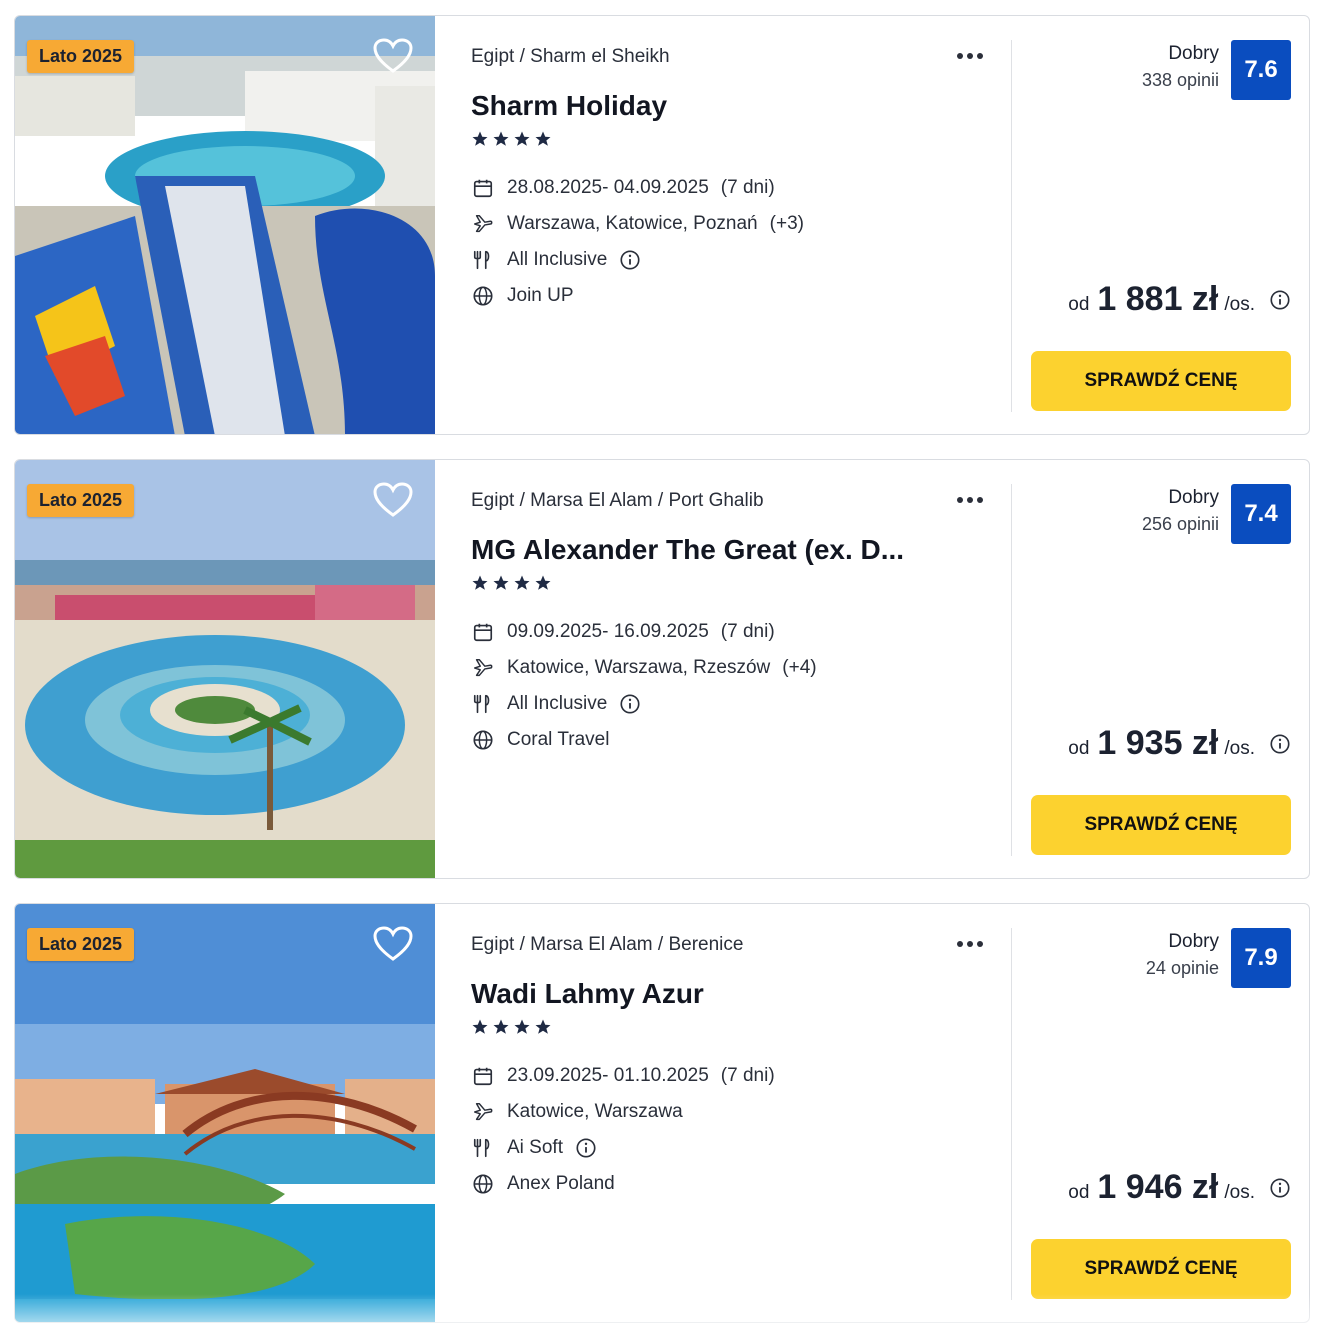 This screenshot has width=1324, height=1334. What do you see at coordinates (741, 1184) in the screenshot?
I see `operator-row: Anex Poland` at bounding box center [741, 1184].